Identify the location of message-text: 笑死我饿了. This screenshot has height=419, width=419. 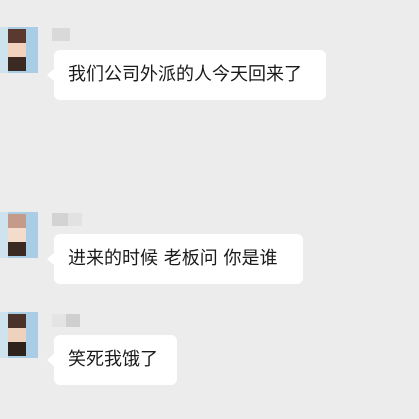
(113, 359).